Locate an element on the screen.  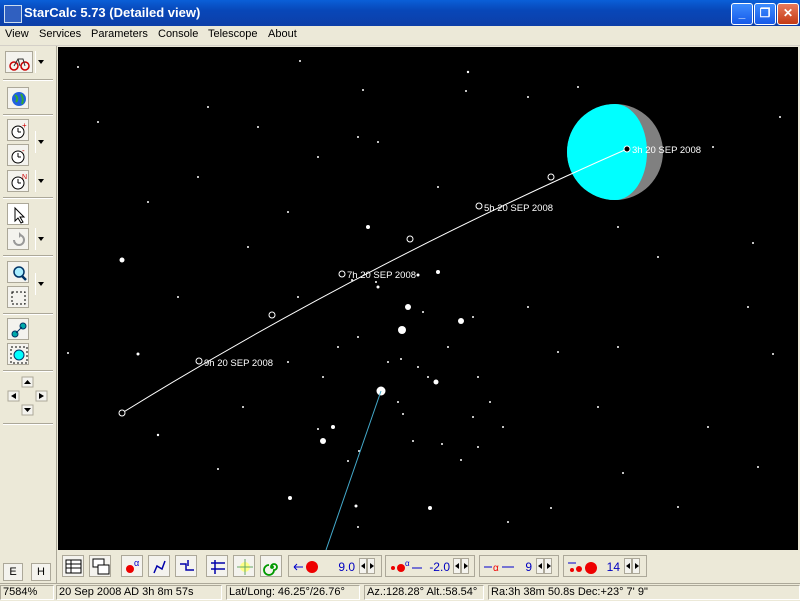
zoom-rectangle-button is located at coordinates (18, 297).